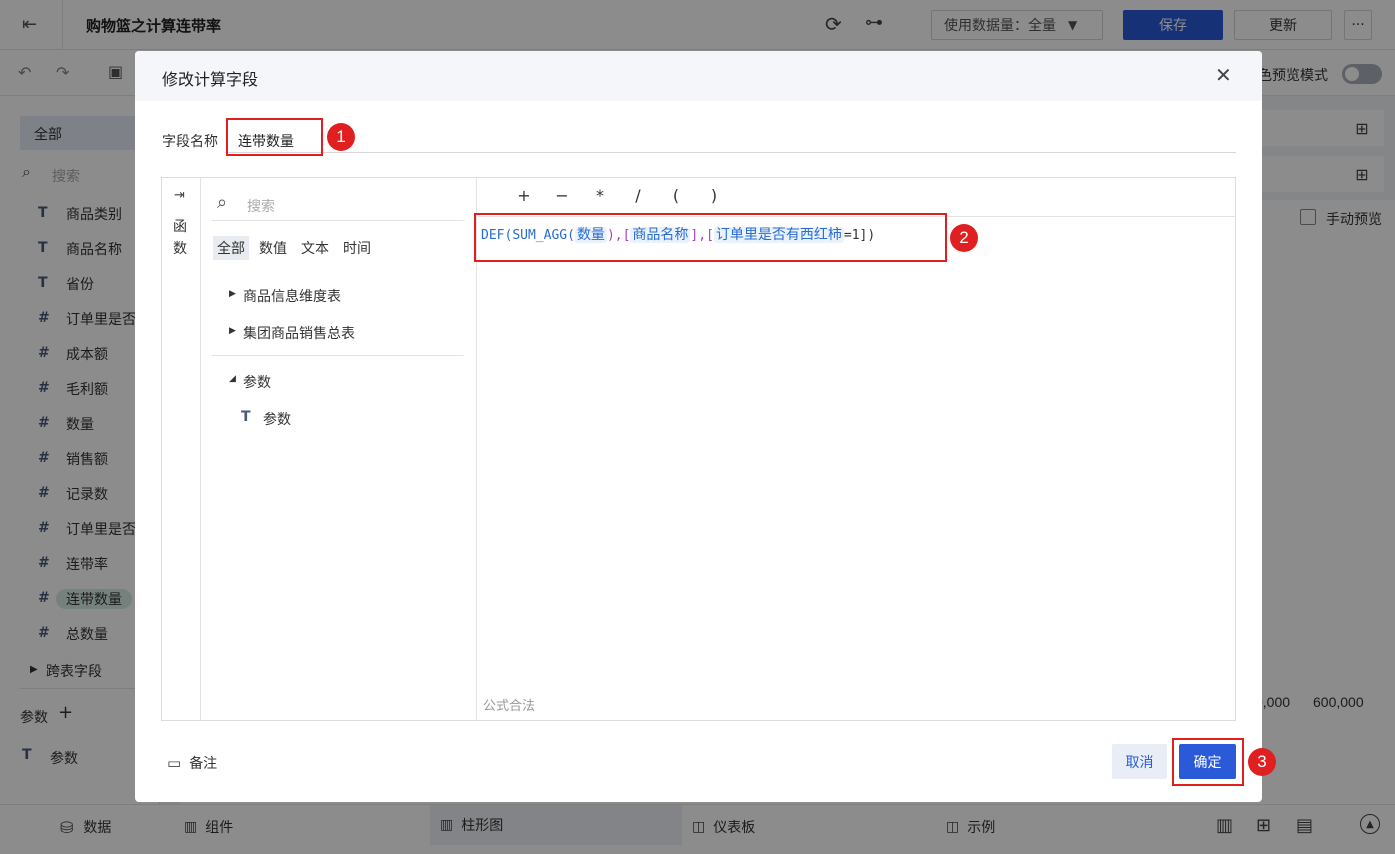 The height and width of the screenshot is (854, 1395). Describe the element at coordinates (210, 79) in the screenshot. I see `dialog-title: 修改计算字段` at that location.